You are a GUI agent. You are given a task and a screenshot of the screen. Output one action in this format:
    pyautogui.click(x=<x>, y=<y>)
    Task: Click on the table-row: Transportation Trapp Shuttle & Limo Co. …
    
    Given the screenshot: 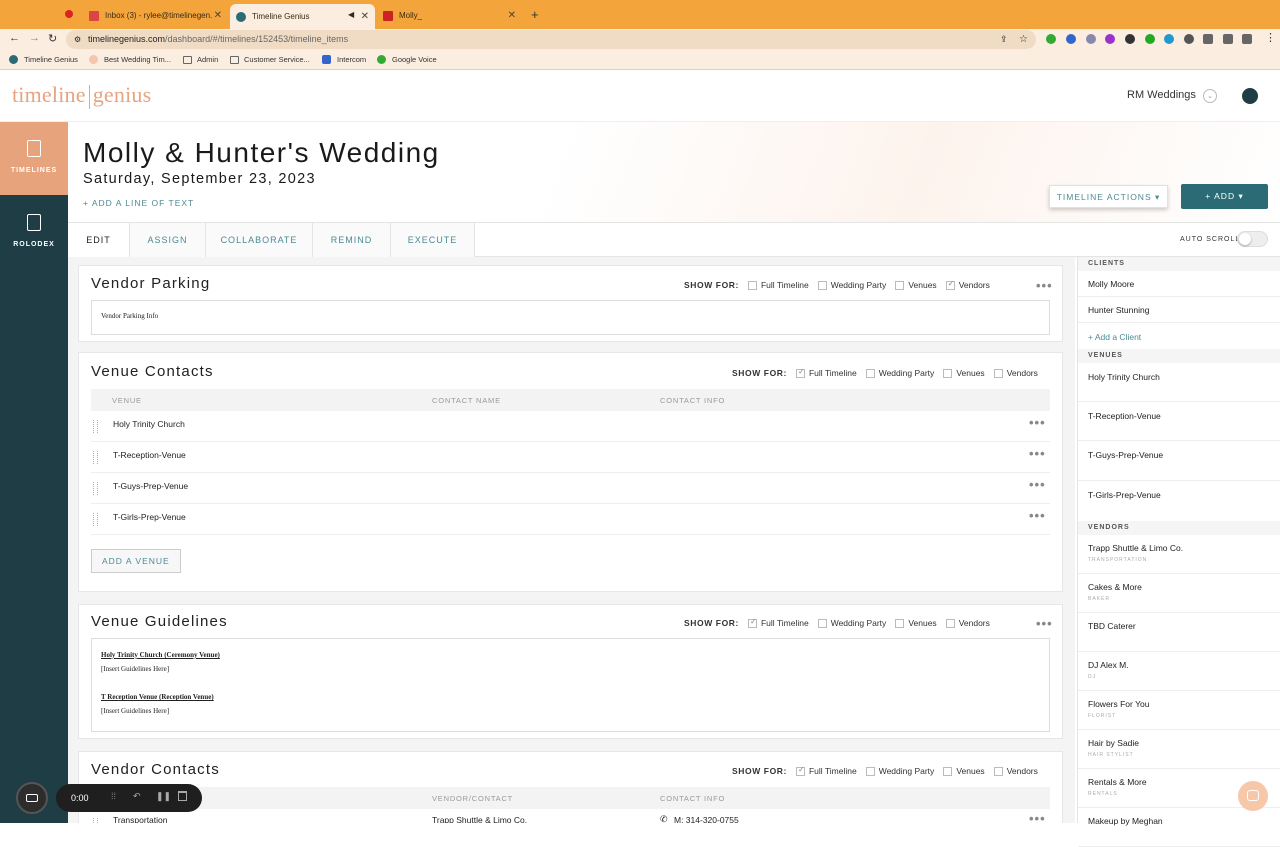 What is the action you would take?
    pyautogui.click(x=570, y=816)
    